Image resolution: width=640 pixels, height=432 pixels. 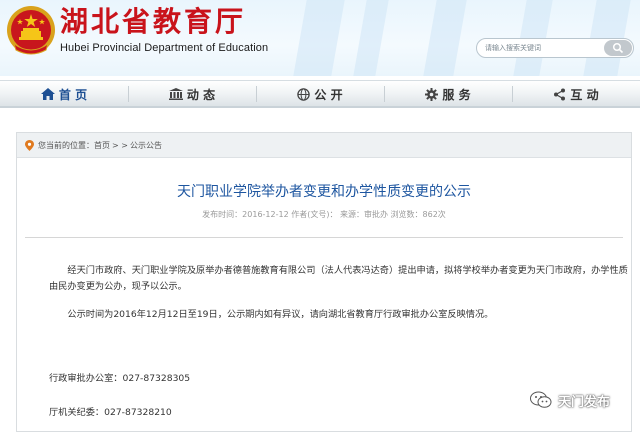 I want to click on site-title: 湖北省教育厅, so click(x=153, y=22).